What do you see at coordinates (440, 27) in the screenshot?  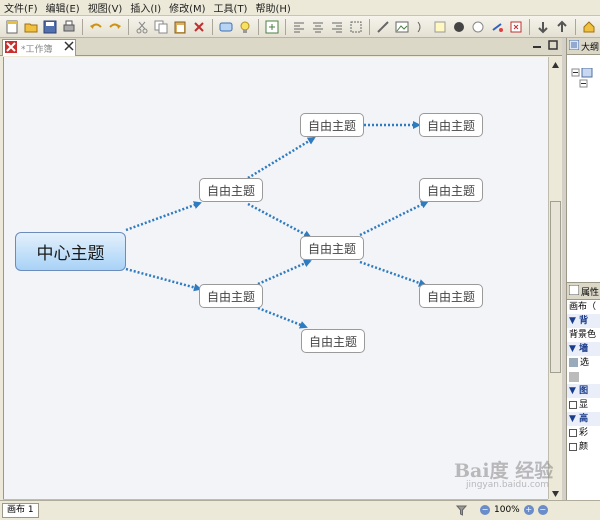 I see `note-icon` at bounding box center [440, 27].